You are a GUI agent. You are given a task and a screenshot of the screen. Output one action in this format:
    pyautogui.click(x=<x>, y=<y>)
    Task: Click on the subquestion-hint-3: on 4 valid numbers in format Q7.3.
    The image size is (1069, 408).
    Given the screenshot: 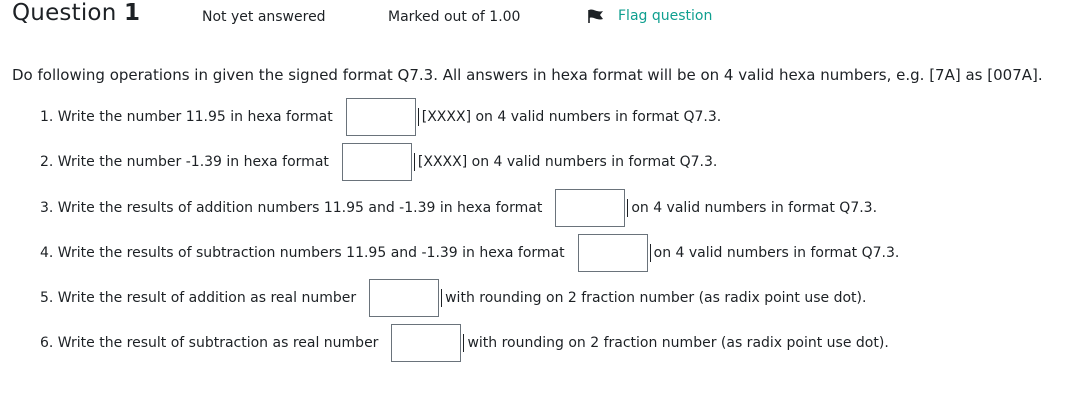 What is the action you would take?
    pyautogui.click(x=752, y=208)
    